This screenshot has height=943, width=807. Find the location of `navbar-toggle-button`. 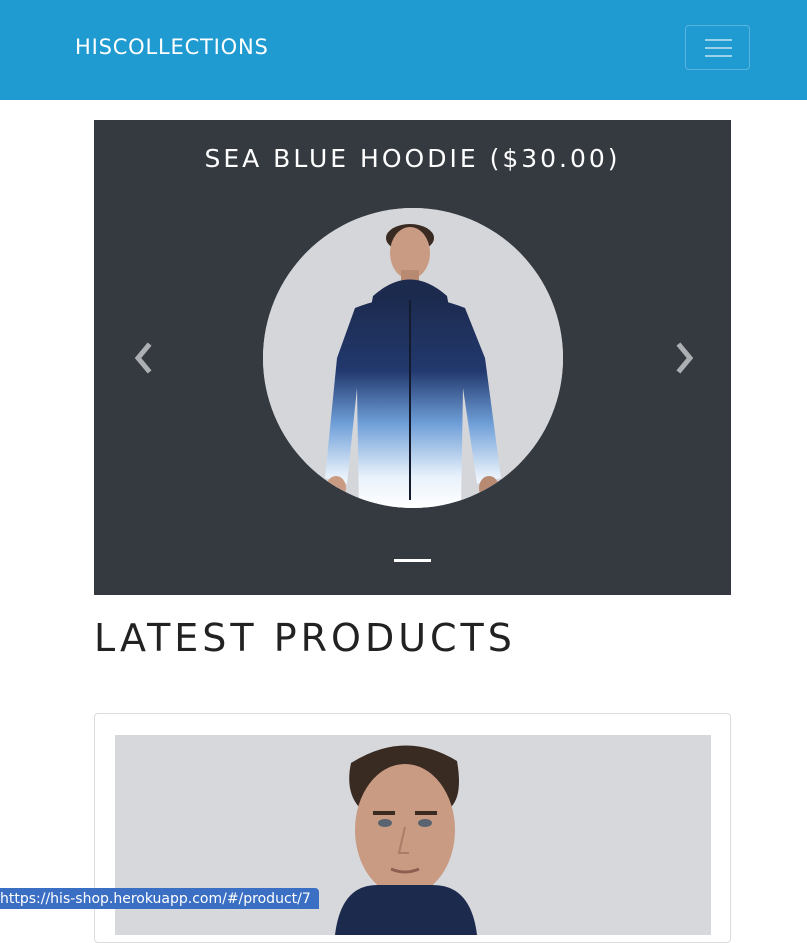

navbar-toggle-button is located at coordinates (717, 47).